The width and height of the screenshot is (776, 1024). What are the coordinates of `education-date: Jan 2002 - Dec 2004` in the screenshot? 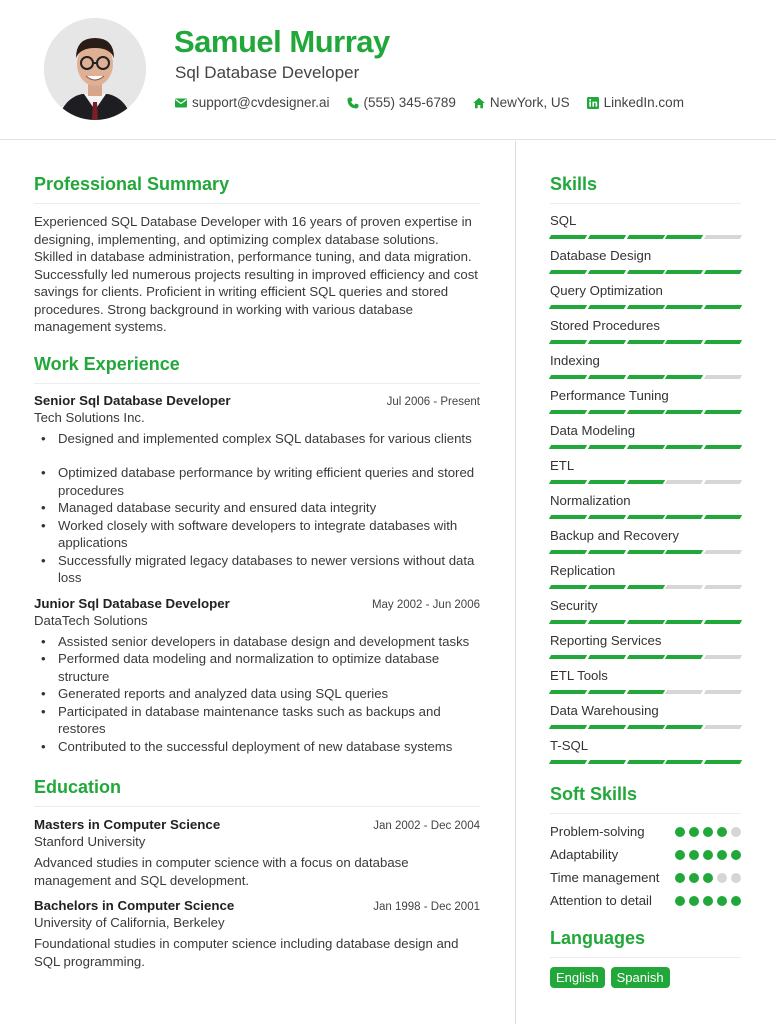 It's located at (426, 826).